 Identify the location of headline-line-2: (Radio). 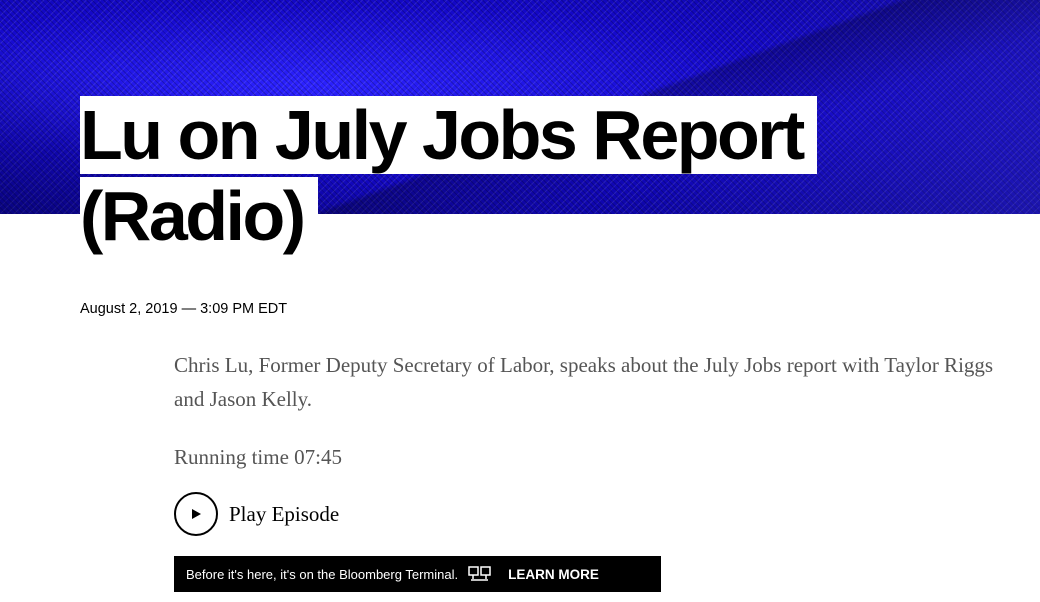
(199, 216).